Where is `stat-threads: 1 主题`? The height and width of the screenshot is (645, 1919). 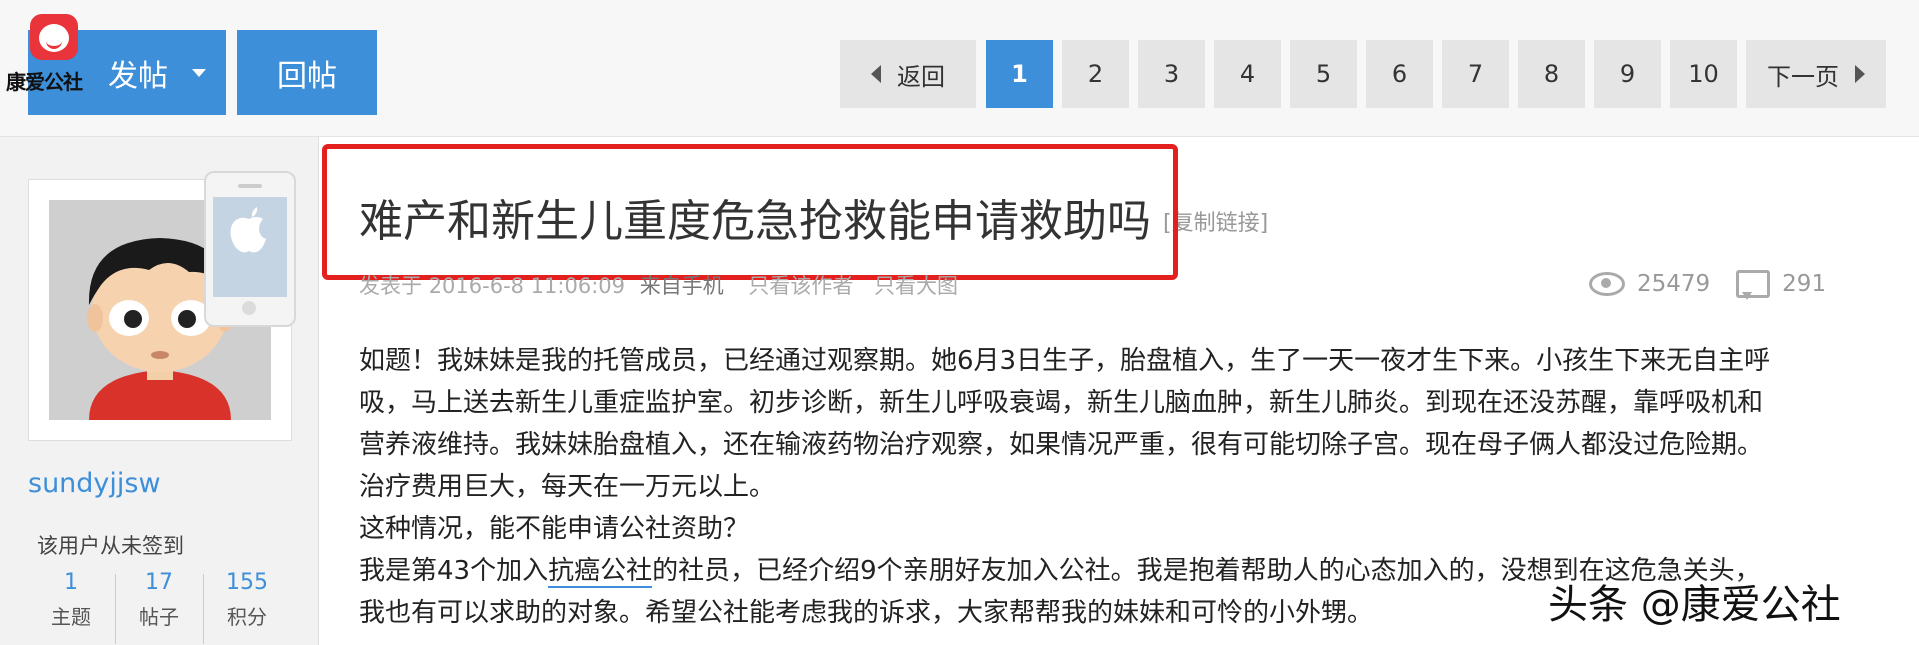
stat-threads: 1 主题 is located at coordinates (71, 600).